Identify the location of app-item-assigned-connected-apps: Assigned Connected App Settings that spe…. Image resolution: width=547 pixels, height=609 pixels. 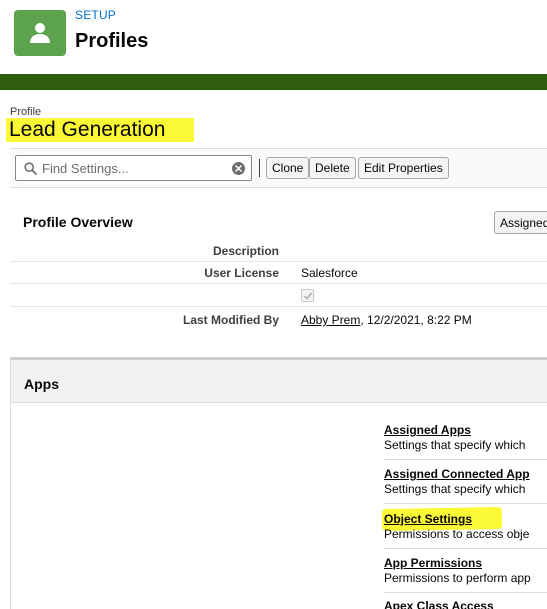
(465, 481).